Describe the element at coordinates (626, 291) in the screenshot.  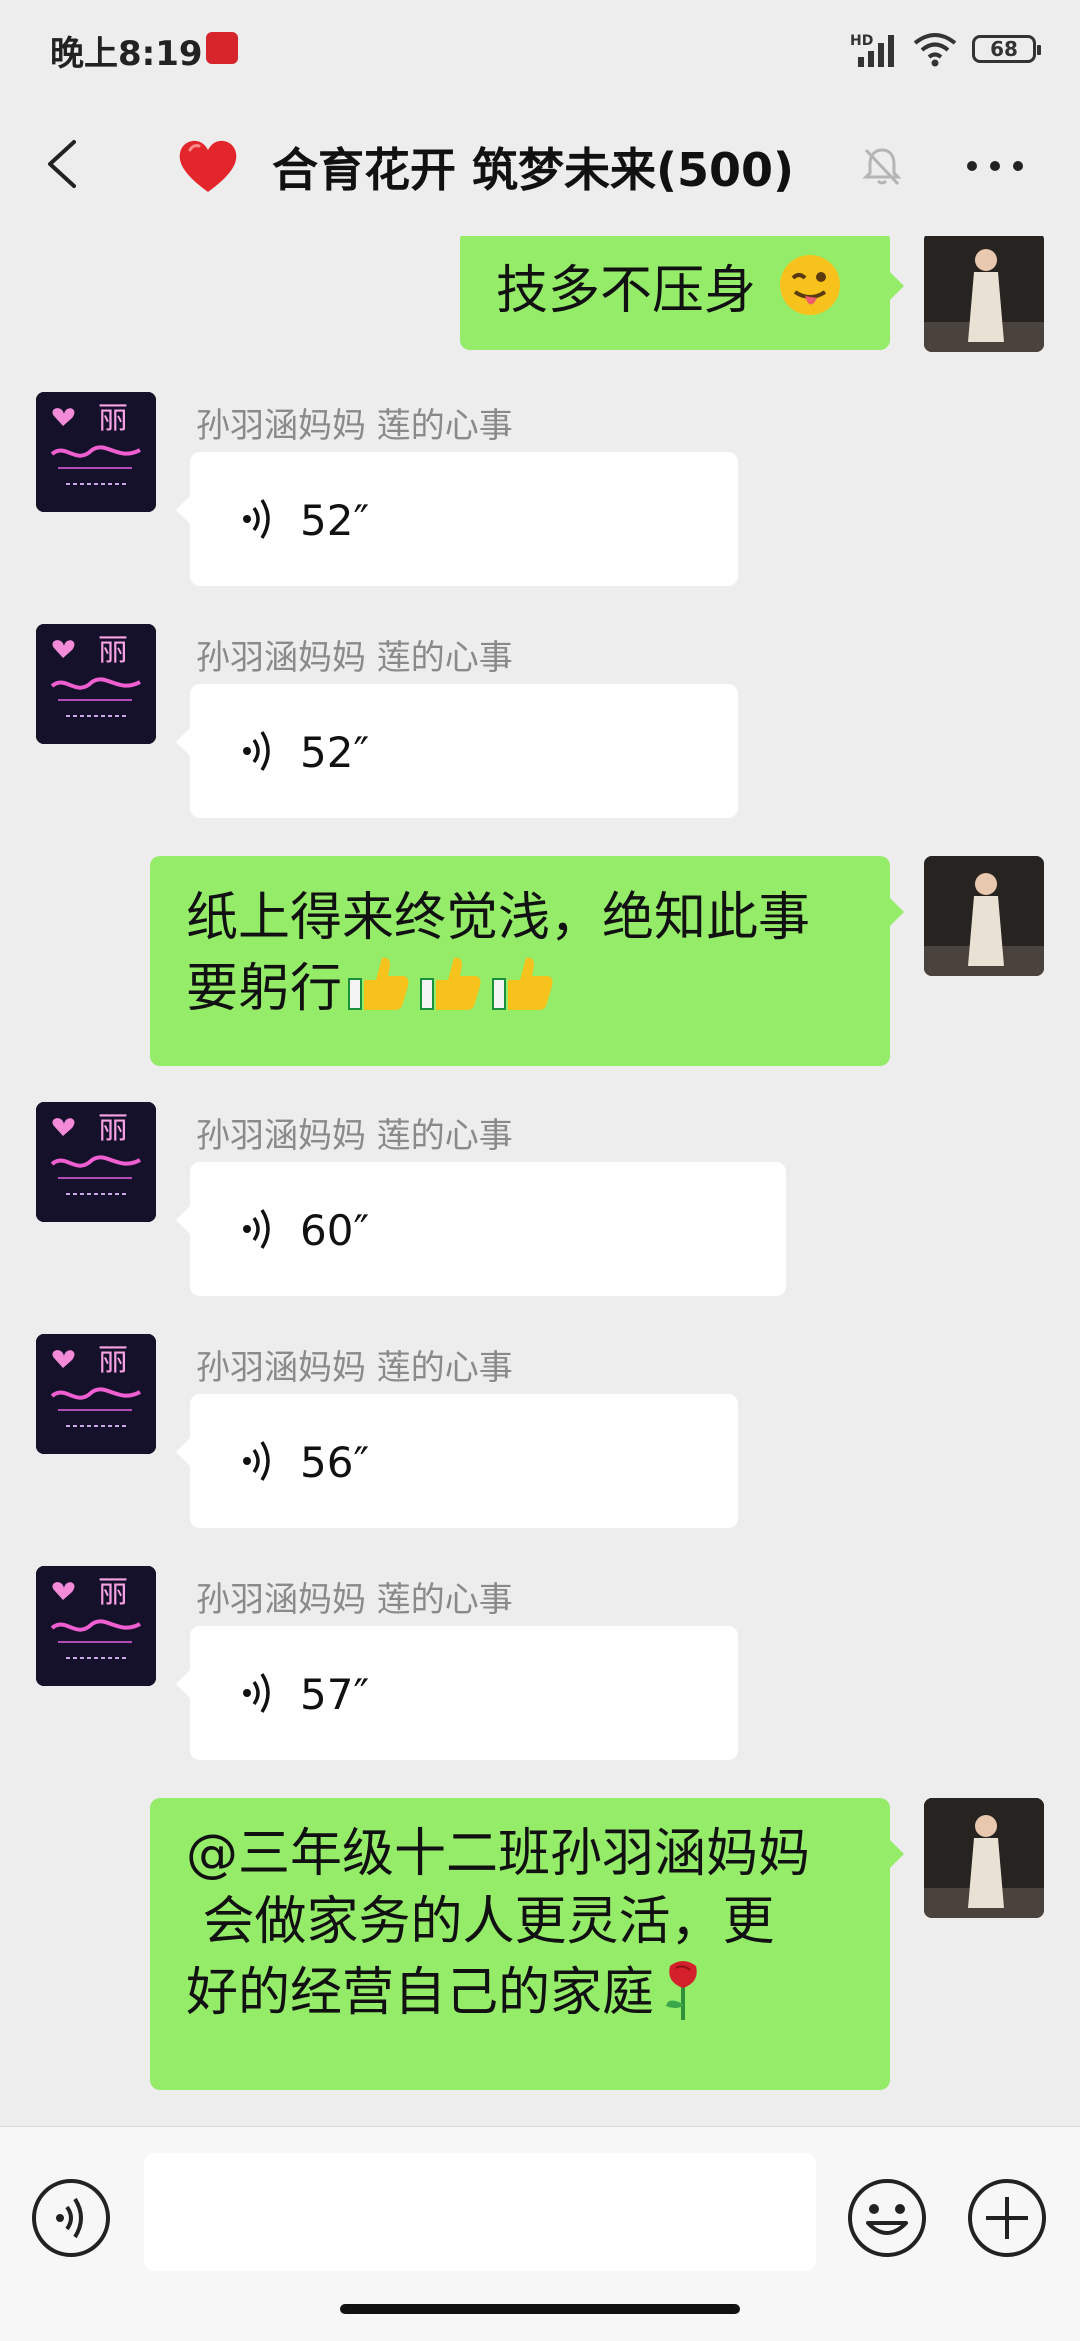
I see `message-text: 技多不压身` at that location.